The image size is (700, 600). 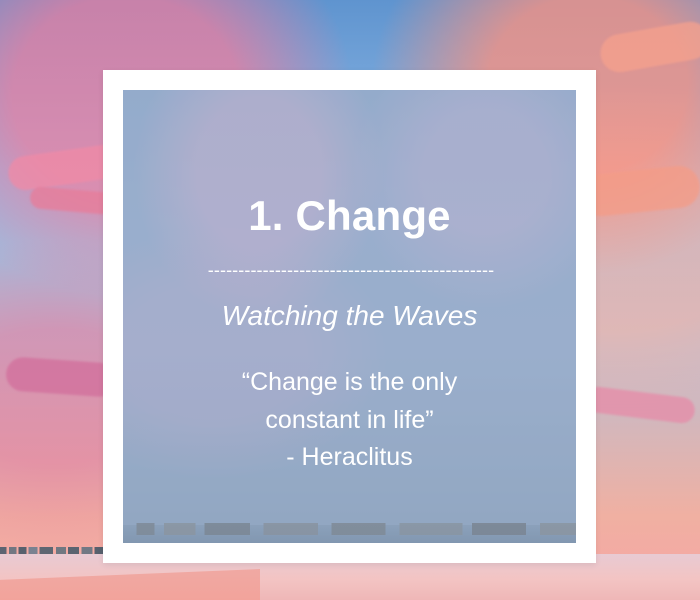 I want to click on card-title: 1. Change, so click(x=349, y=215).